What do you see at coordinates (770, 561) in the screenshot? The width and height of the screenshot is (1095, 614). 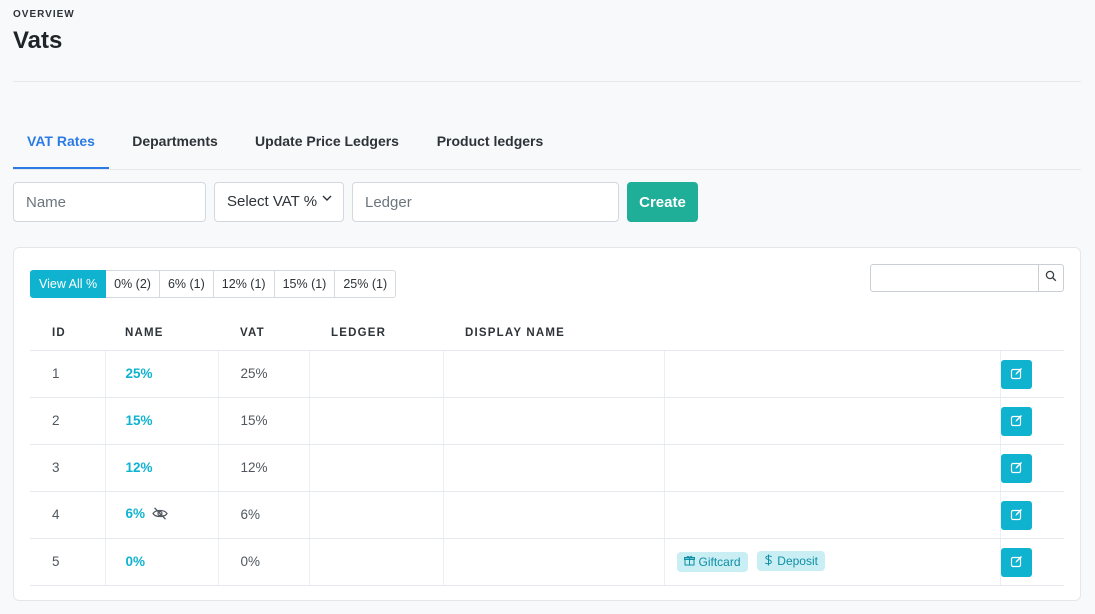 I see `dollar-icon` at bounding box center [770, 561].